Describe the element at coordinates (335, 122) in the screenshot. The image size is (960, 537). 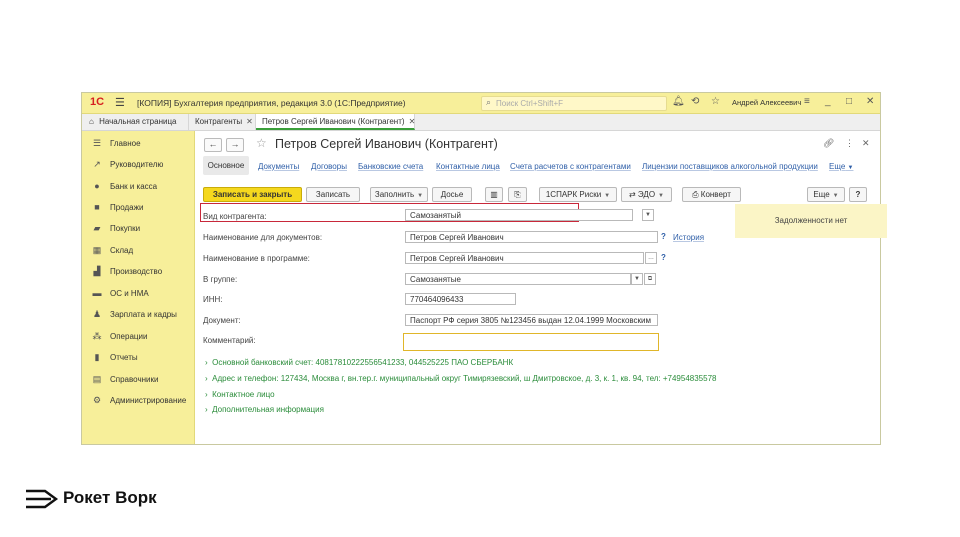
I see `tab-counterparty-card: Петров Сергей Иванович (Контрагент) ✕` at that location.